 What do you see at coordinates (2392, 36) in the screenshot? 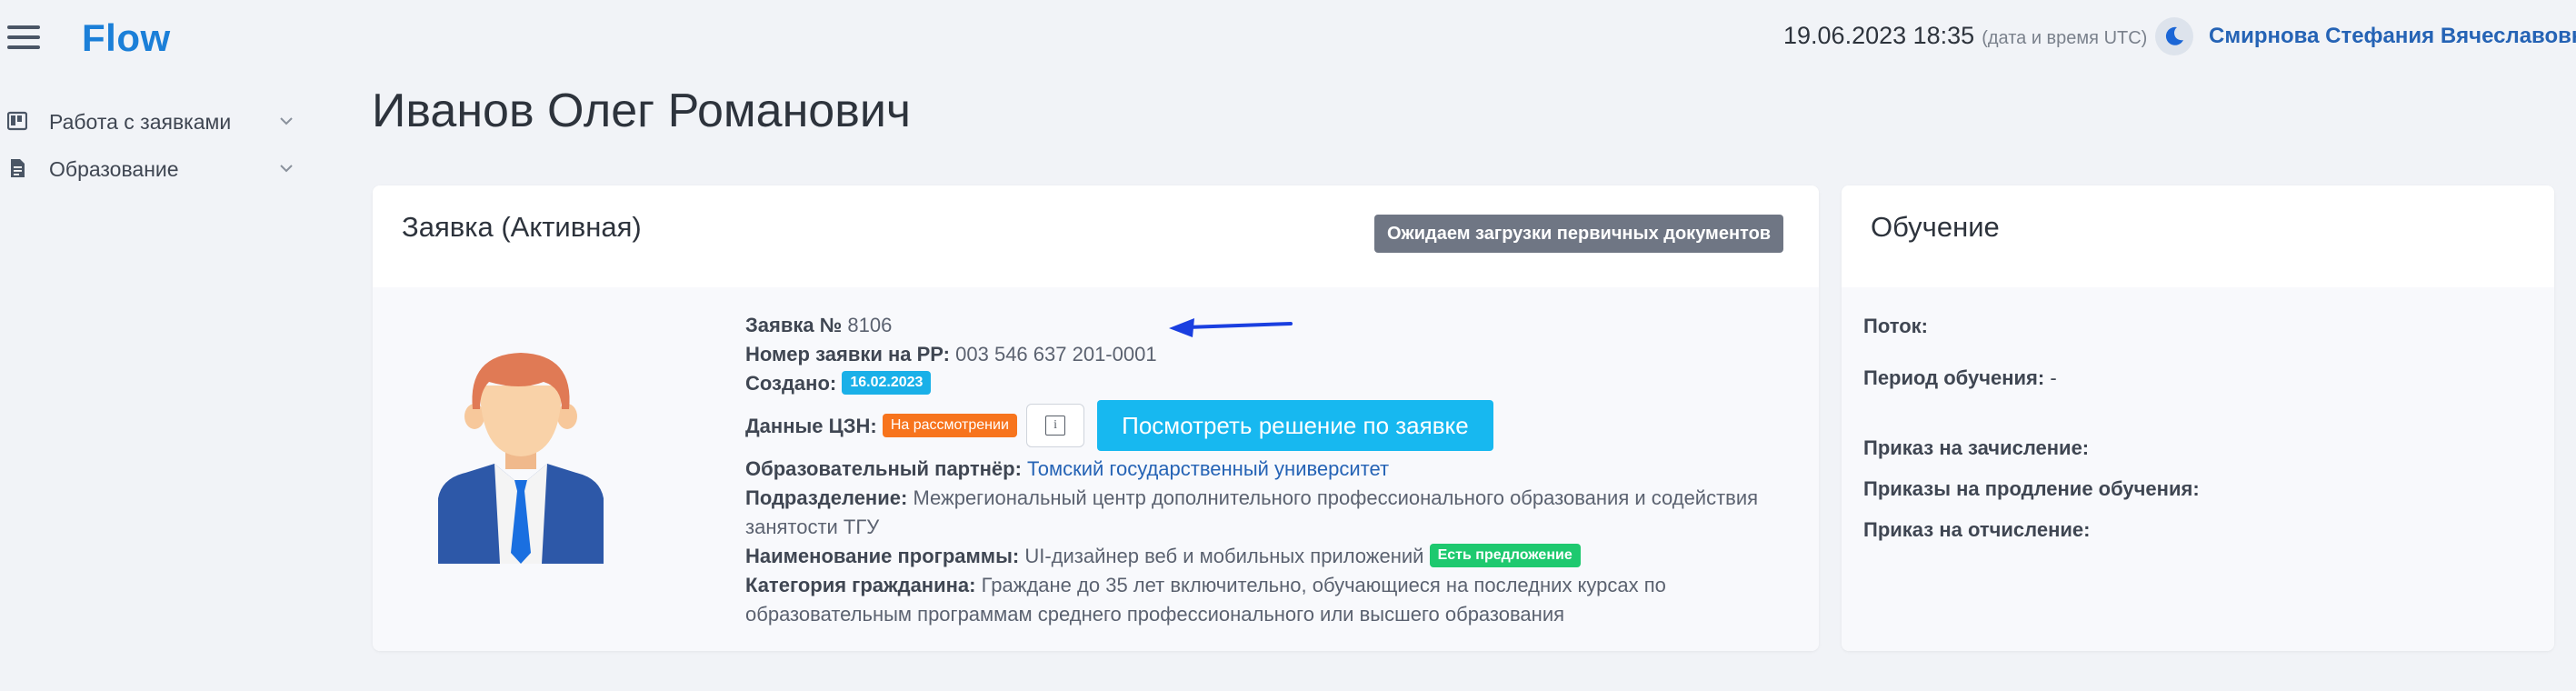
I see `user-name: Смирнова Стефания Вячеславовна` at bounding box center [2392, 36].